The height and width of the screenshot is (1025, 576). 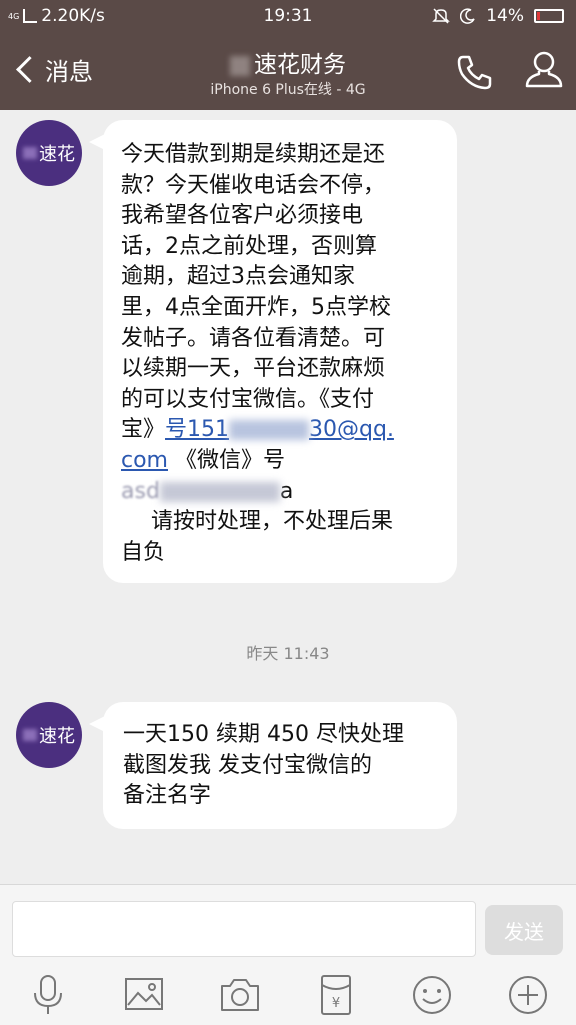 What do you see at coordinates (240, 995) in the screenshot?
I see `camera-icon` at bounding box center [240, 995].